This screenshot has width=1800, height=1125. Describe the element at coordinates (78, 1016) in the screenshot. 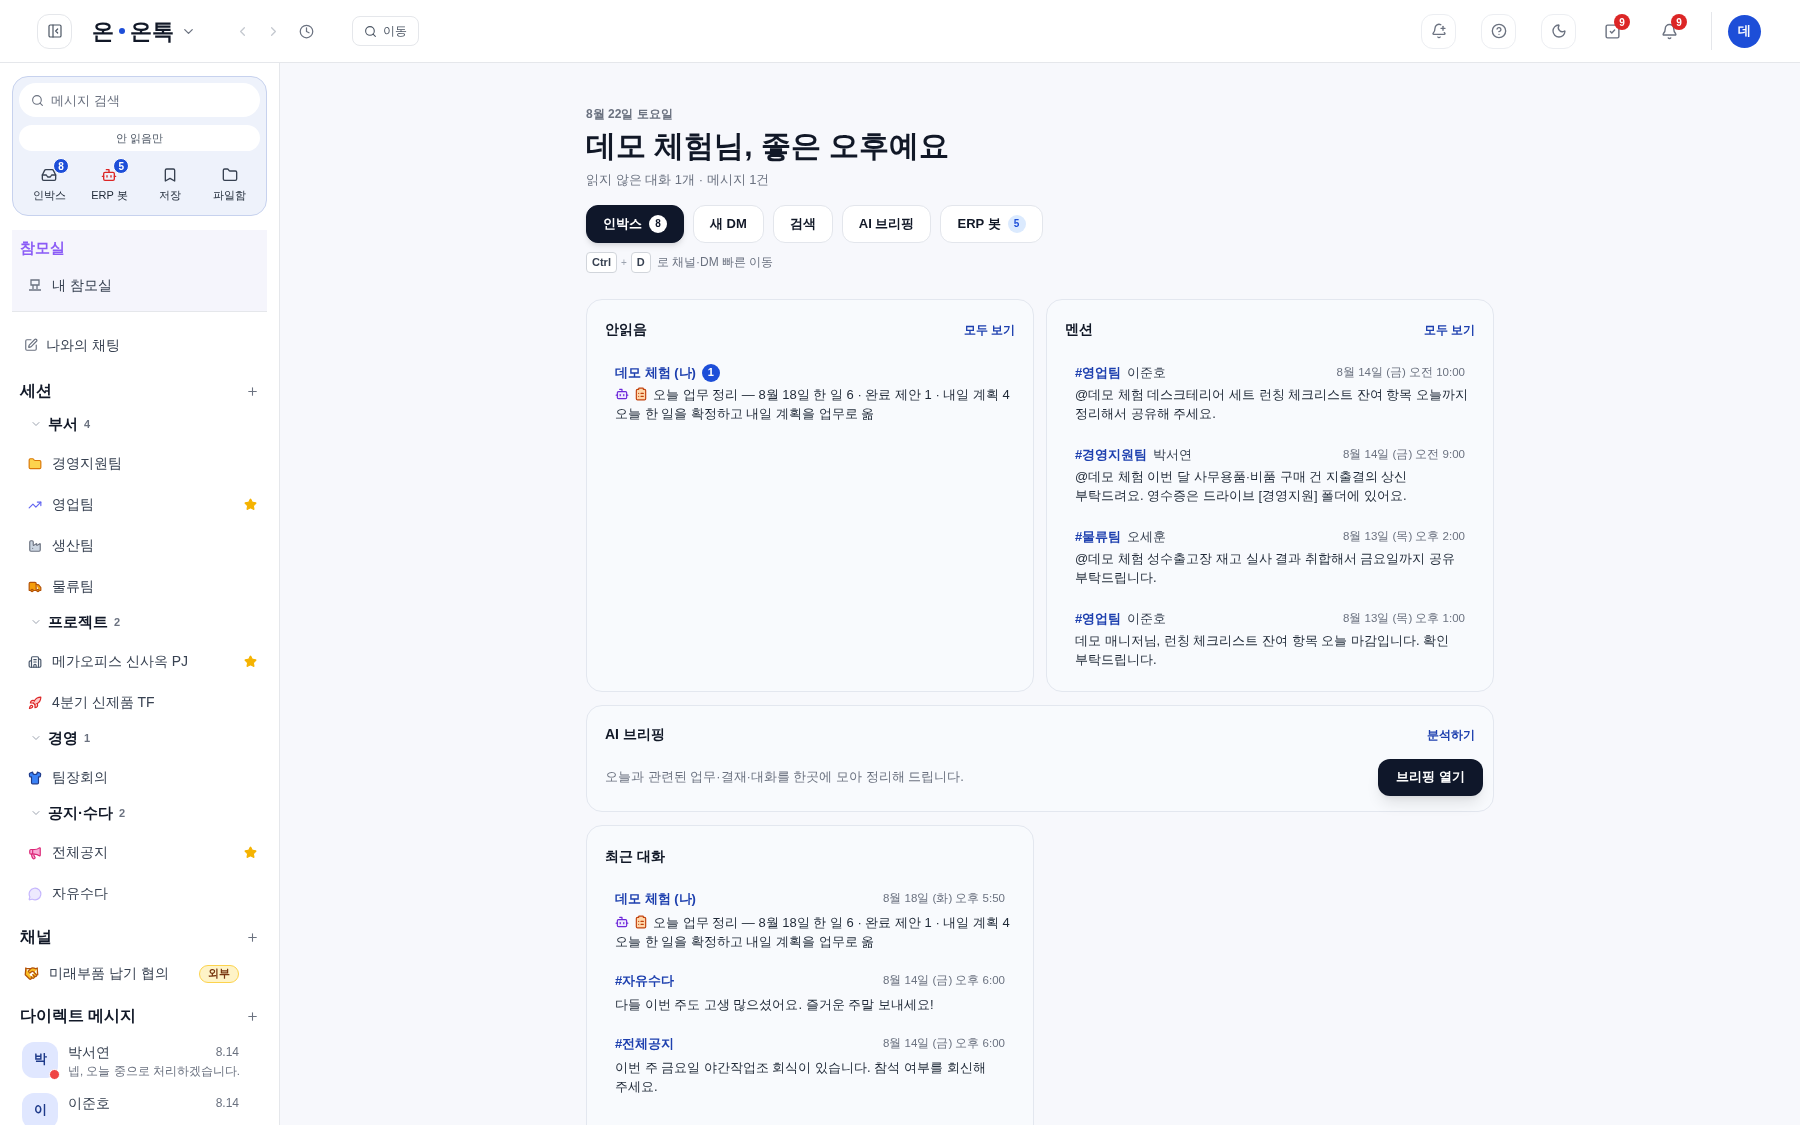

I see `section-title: 다이렉트 메시지` at that location.